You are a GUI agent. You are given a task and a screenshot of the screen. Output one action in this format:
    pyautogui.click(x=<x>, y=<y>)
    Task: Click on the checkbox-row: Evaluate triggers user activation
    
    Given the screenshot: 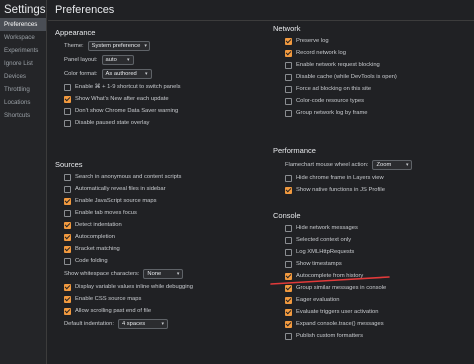 What is the action you would take?
    pyautogui.click(x=373, y=312)
    